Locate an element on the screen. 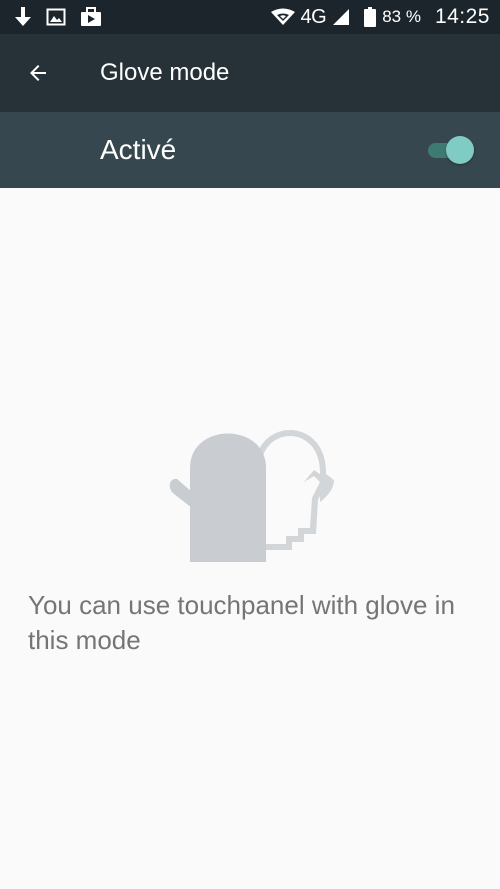 Image resolution: width=500 pixels, height=889 pixels. arrow-back-icon is located at coordinates (38, 73).